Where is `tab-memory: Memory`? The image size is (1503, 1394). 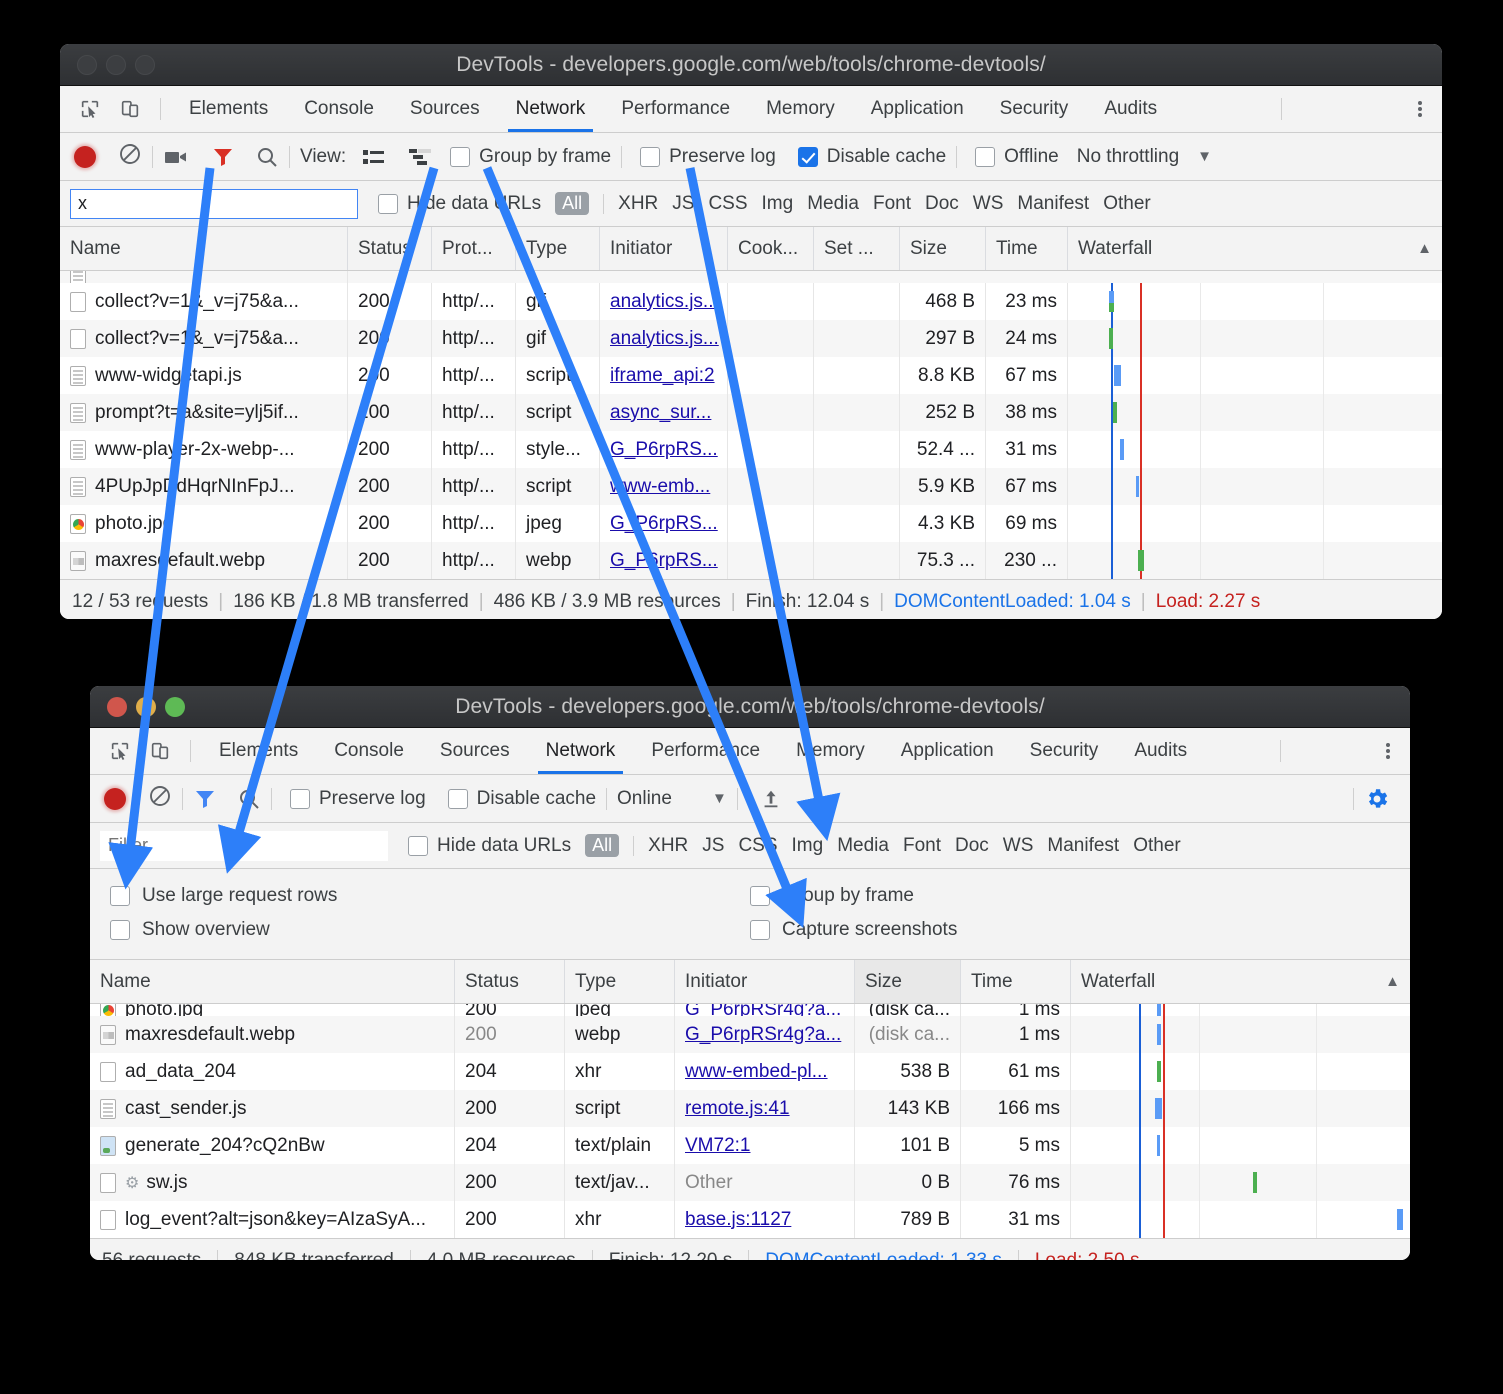
tab-memory: Memory is located at coordinates (800, 109).